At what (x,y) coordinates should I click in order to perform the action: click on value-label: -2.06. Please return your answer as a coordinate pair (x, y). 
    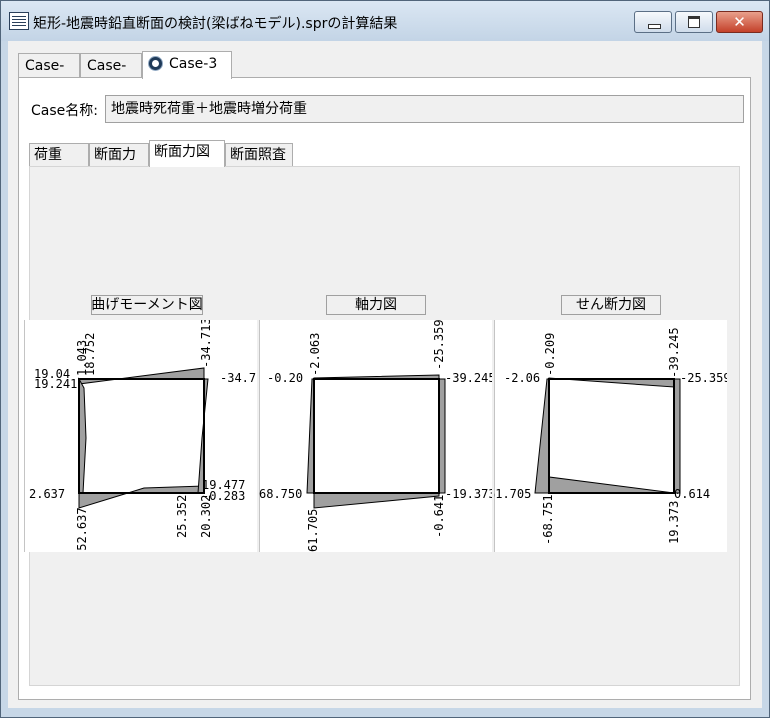
    Looking at the image, I should click on (522, 378).